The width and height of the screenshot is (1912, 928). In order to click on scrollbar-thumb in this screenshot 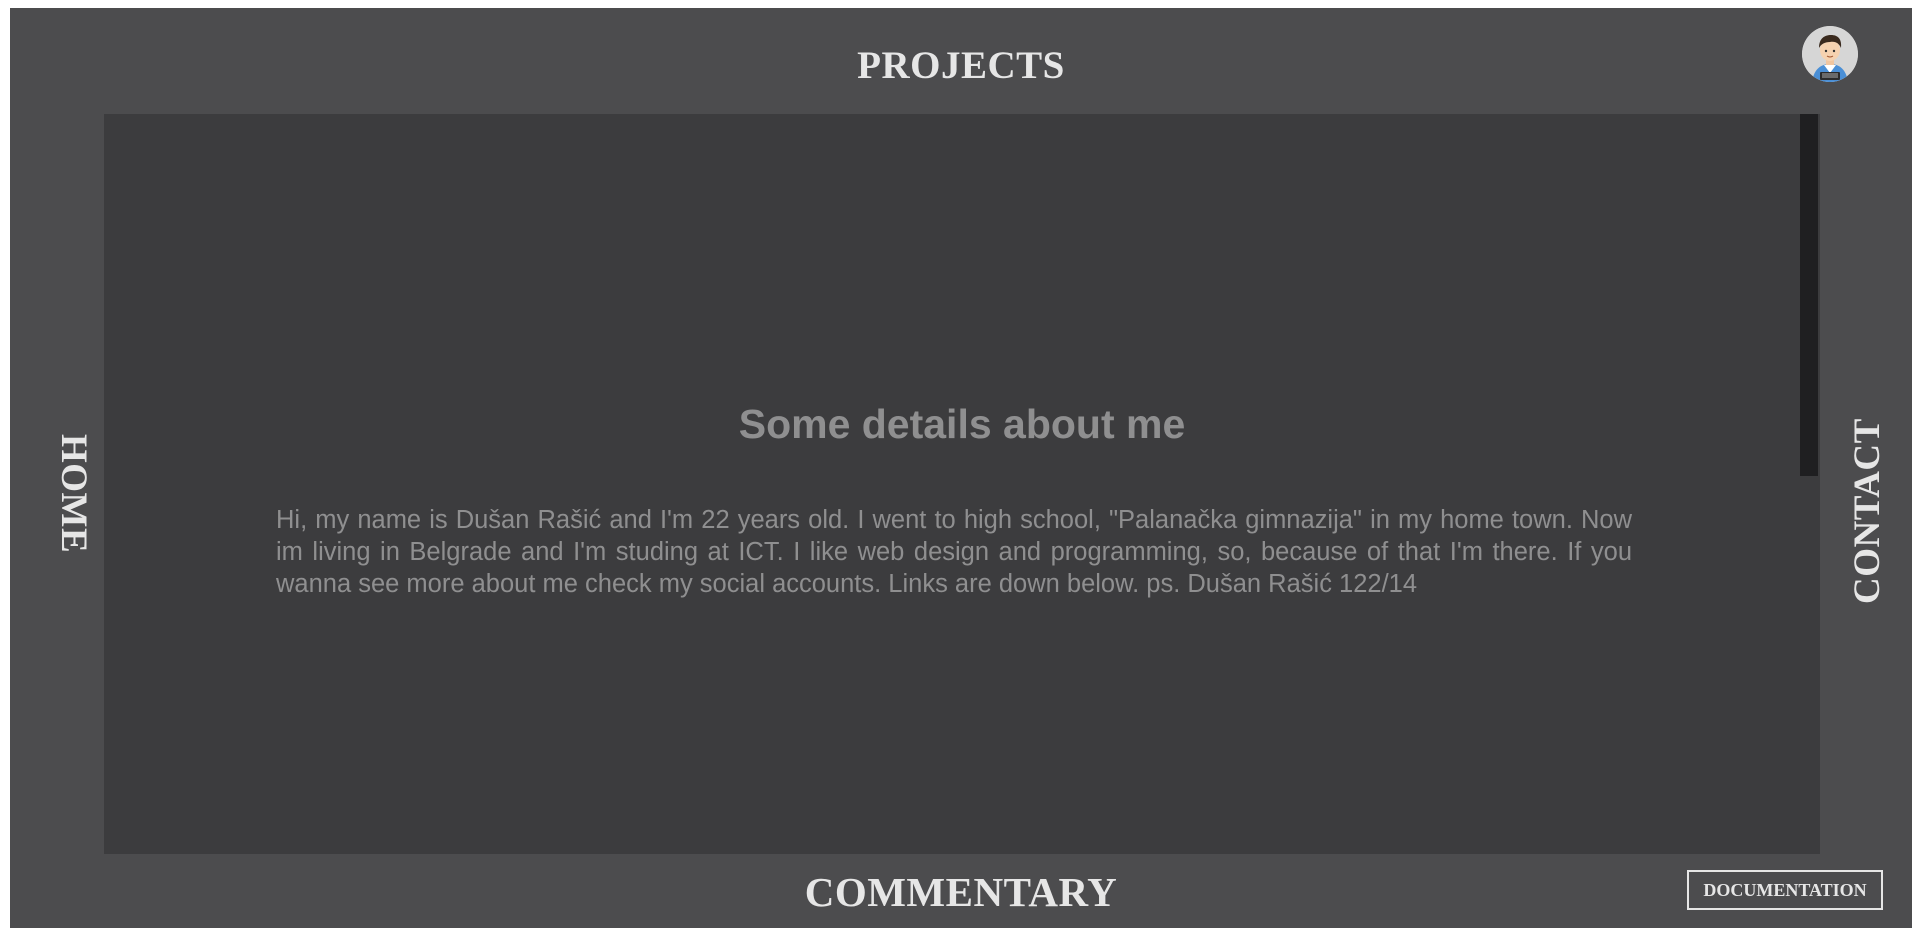, I will do `click(1809, 295)`.